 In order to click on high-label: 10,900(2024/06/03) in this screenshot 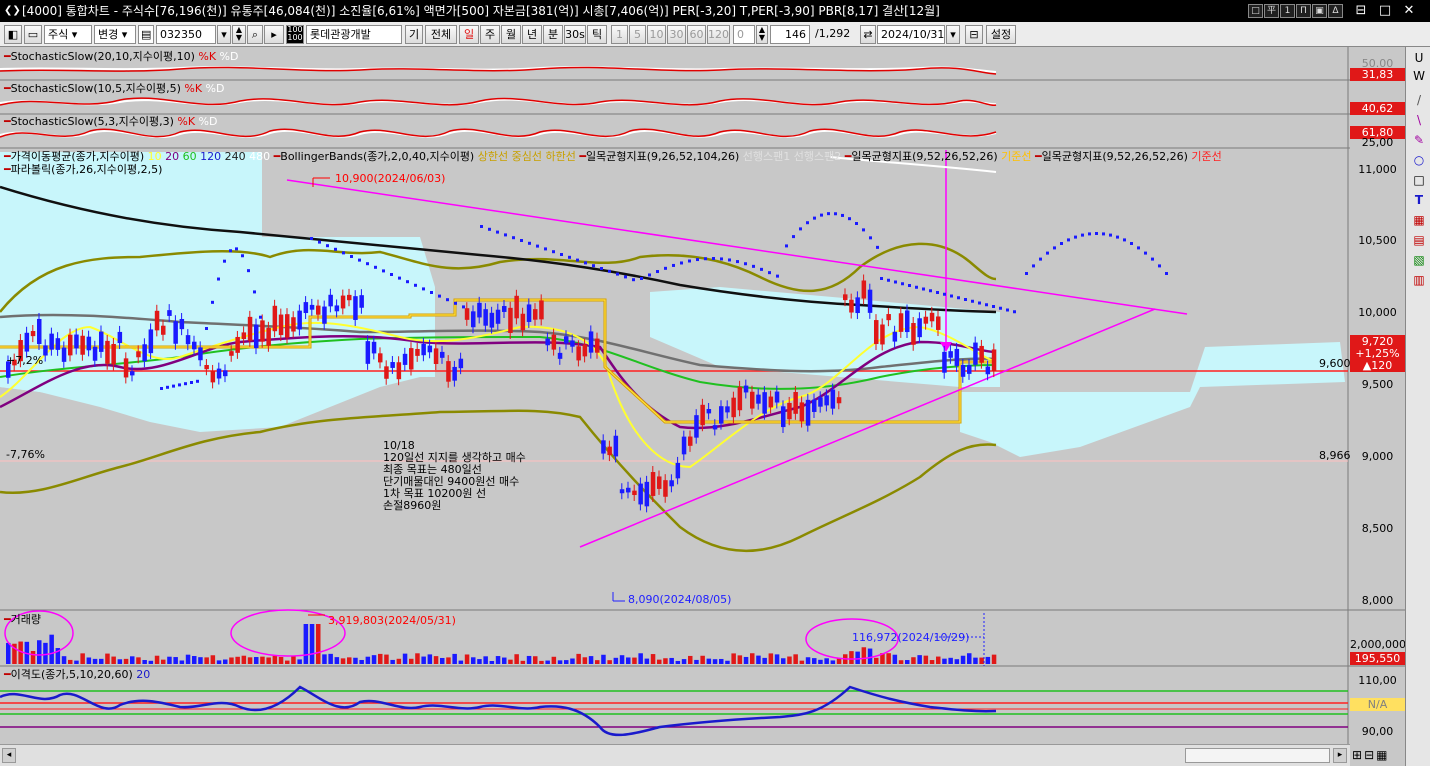, I will do `click(390, 178)`.